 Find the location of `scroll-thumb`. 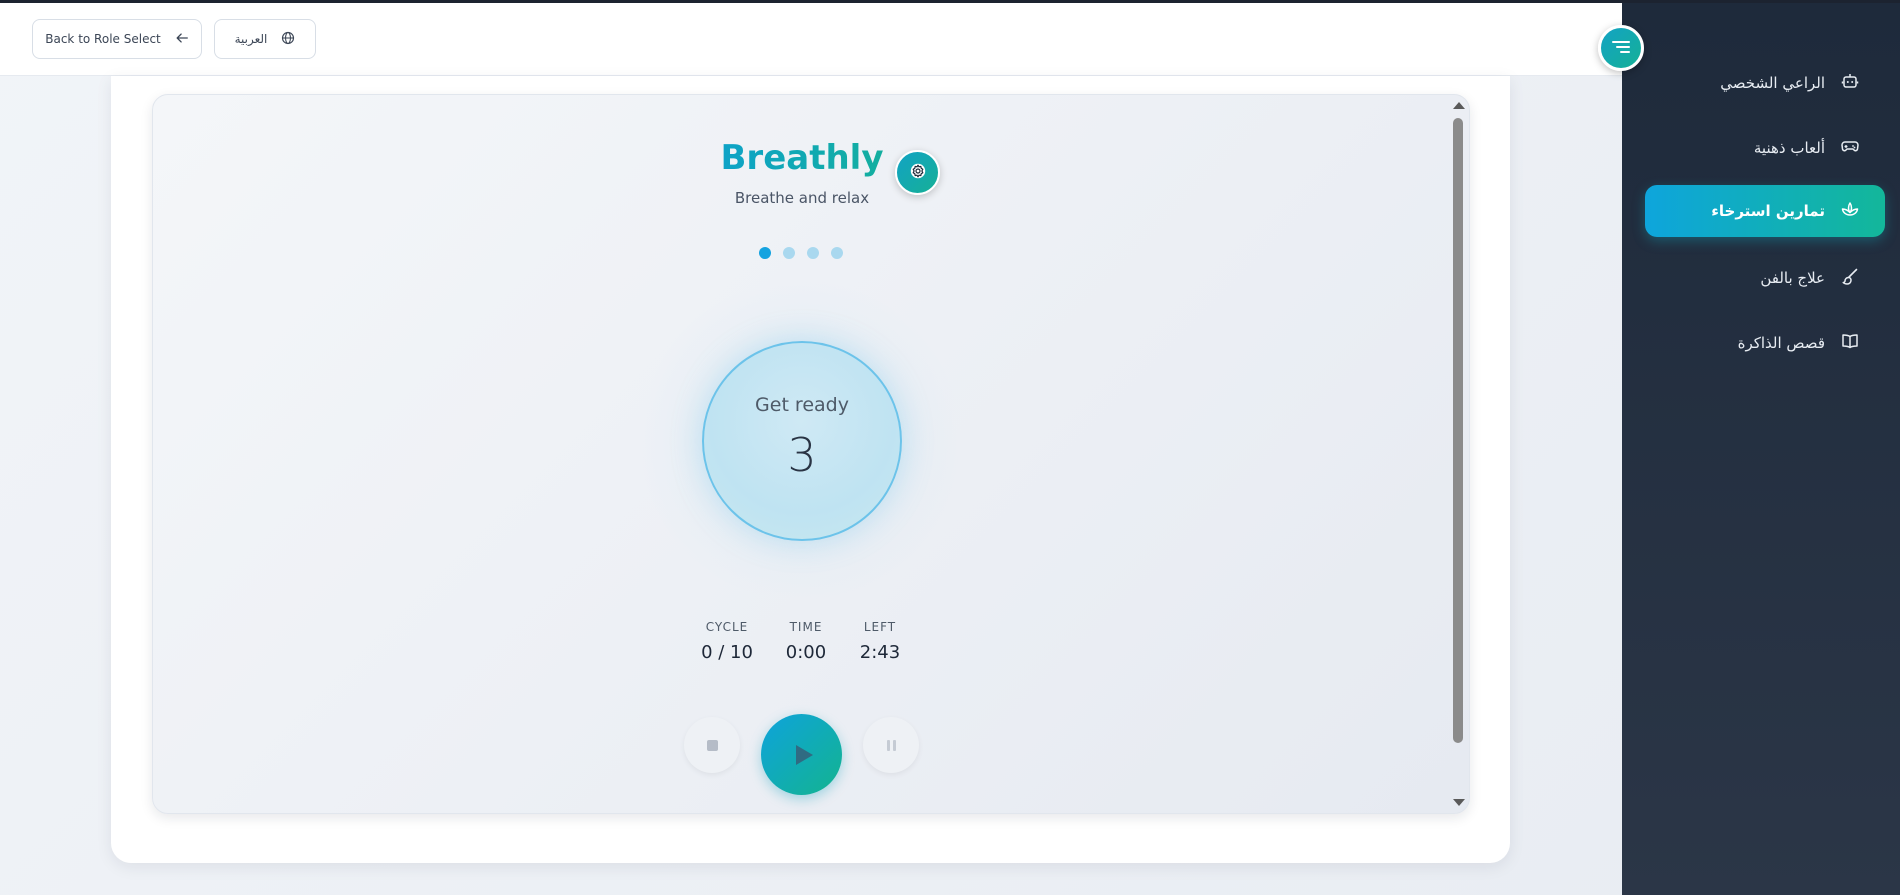

scroll-thumb is located at coordinates (1458, 430).